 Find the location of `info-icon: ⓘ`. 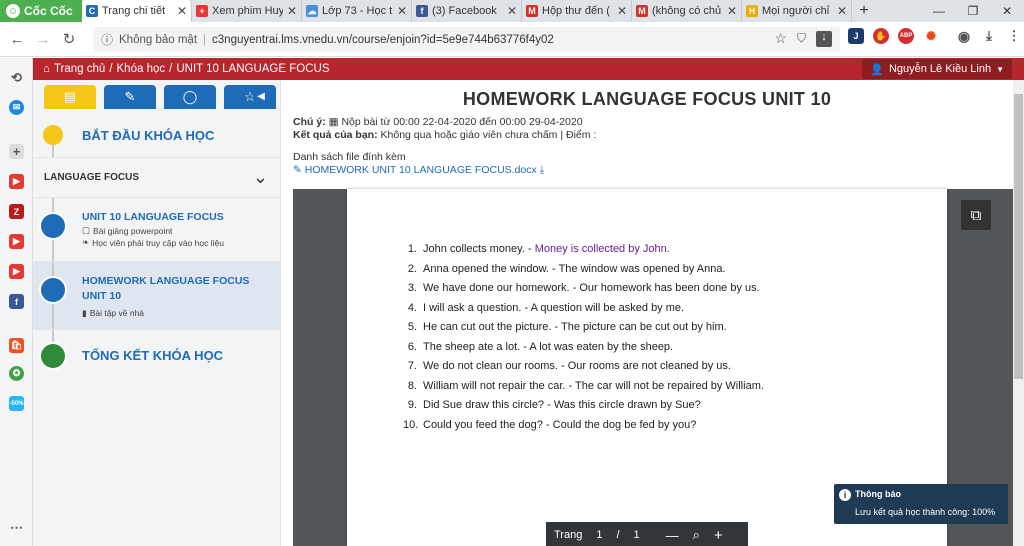

info-icon: ⓘ is located at coordinates (107, 39).